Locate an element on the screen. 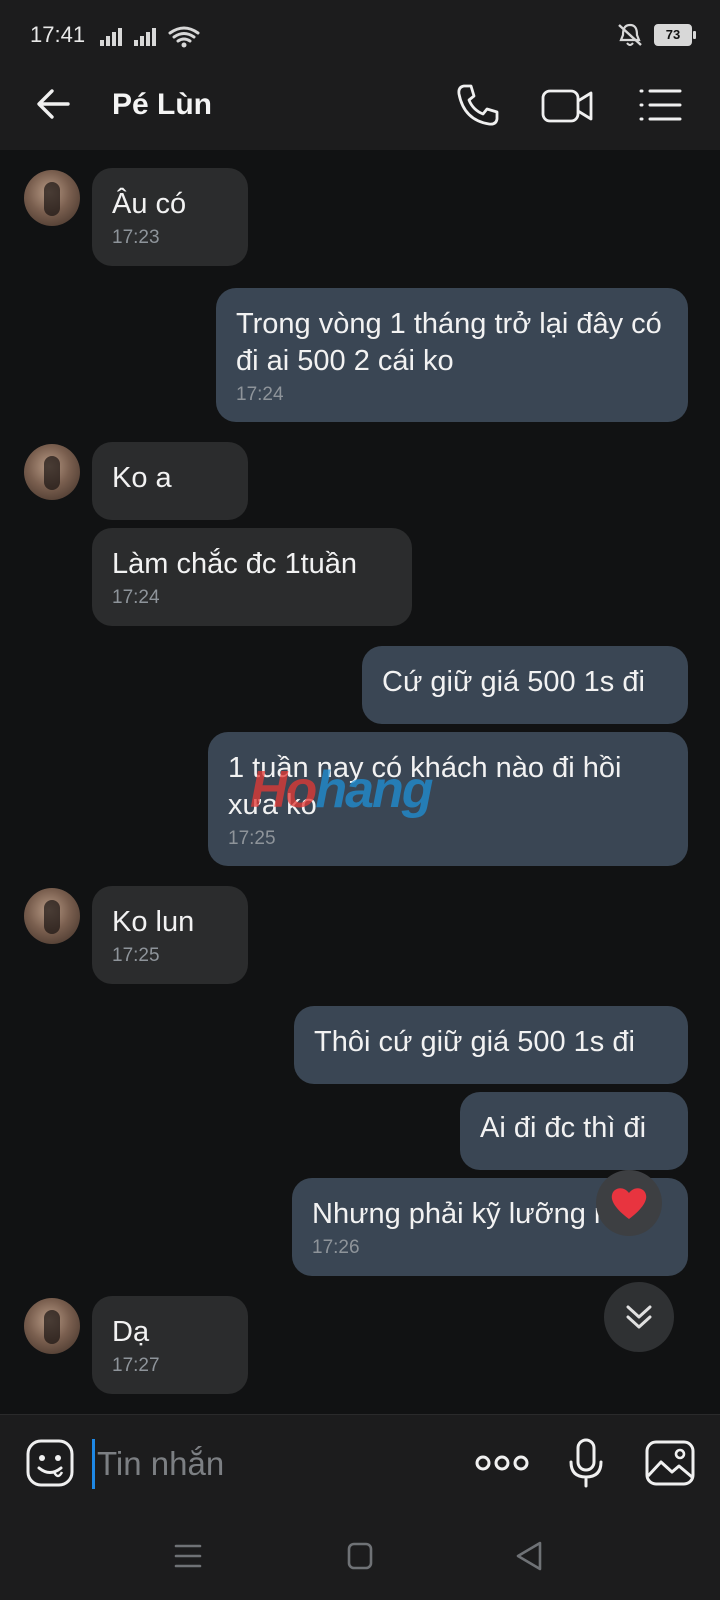  message-bubble-outgoing: Cứ giữ giá 500 1s đi is located at coordinates (525, 685).